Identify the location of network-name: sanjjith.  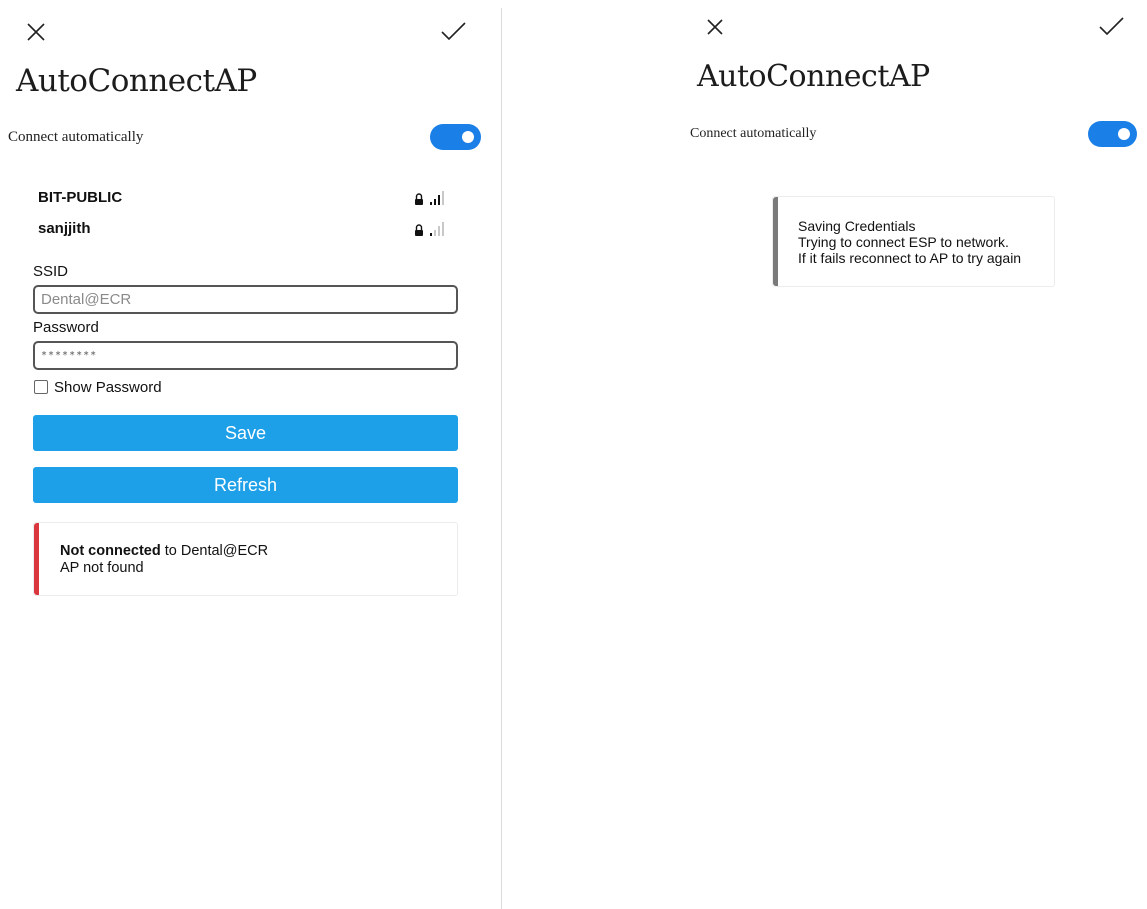
(64, 228).